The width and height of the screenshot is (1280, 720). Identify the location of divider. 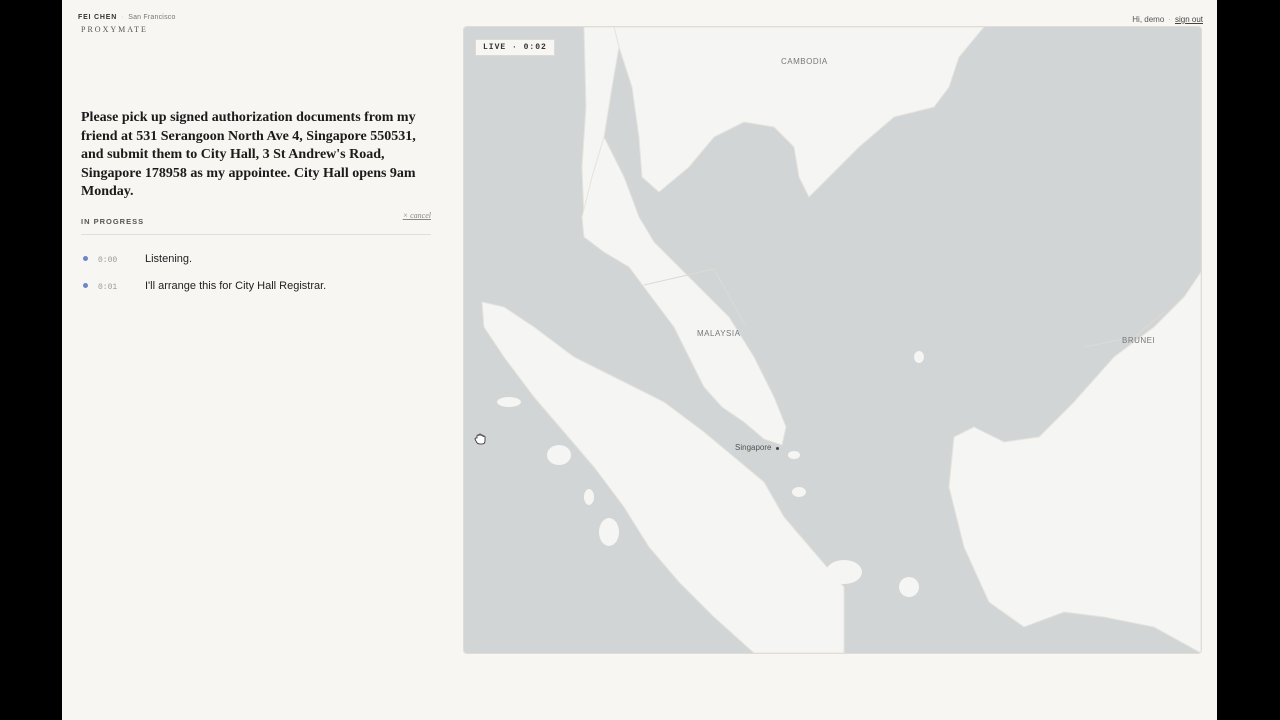
(256, 234).